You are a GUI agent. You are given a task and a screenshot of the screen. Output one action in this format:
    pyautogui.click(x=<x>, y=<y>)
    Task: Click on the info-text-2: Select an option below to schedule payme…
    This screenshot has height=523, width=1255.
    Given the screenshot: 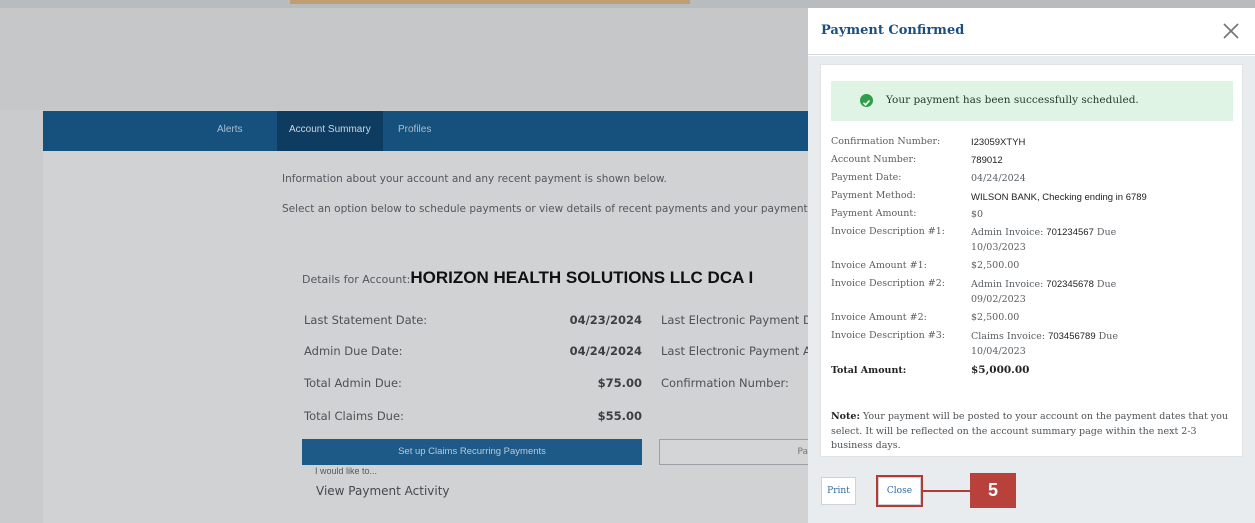 What is the action you would take?
    pyautogui.click(x=547, y=209)
    